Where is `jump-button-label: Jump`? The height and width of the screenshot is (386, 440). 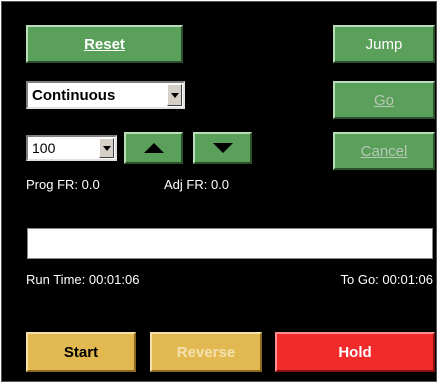 jump-button-label: Jump is located at coordinates (384, 44).